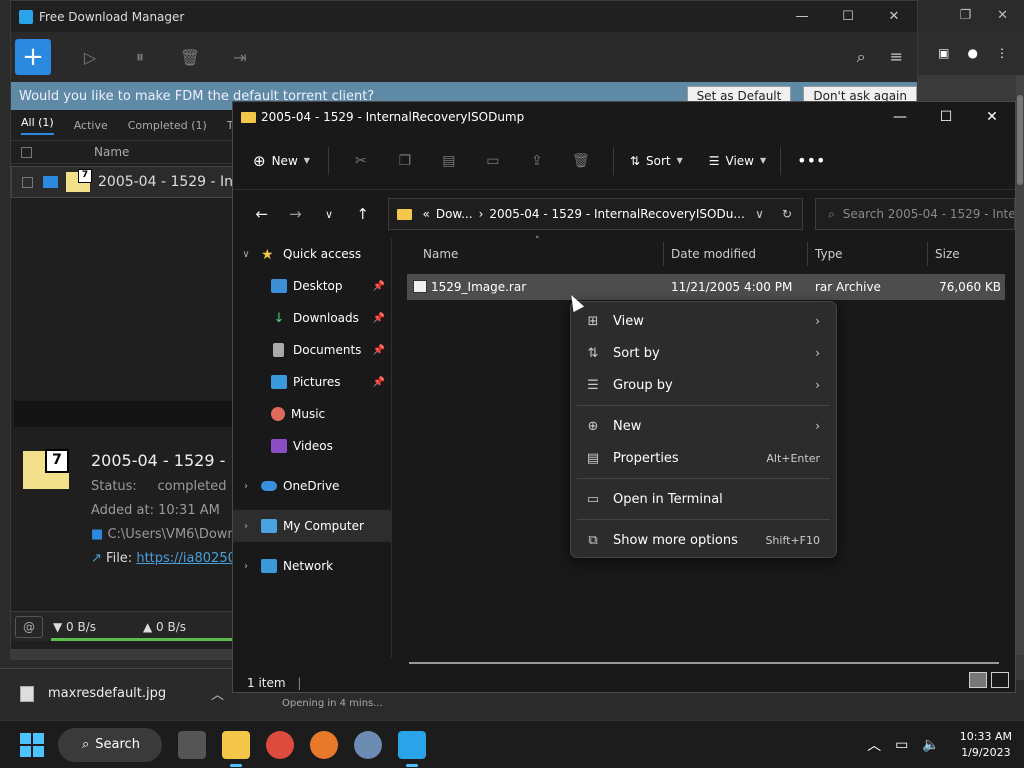  Describe the element at coordinates (312, 318) in the screenshot. I see `nav-downloads: ↓ Downloads 📌` at that location.